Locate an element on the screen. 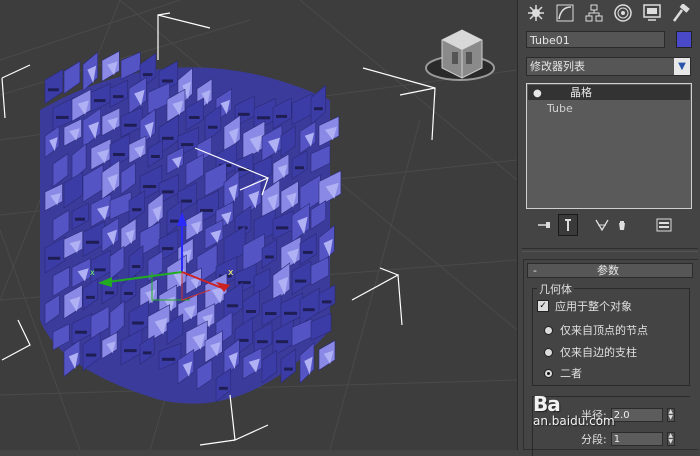 The width and height of the screenshot is (700, 456). apply-to-entire-object-row: ✓ 应用于整个对象 is located at coordinates (584, 306).